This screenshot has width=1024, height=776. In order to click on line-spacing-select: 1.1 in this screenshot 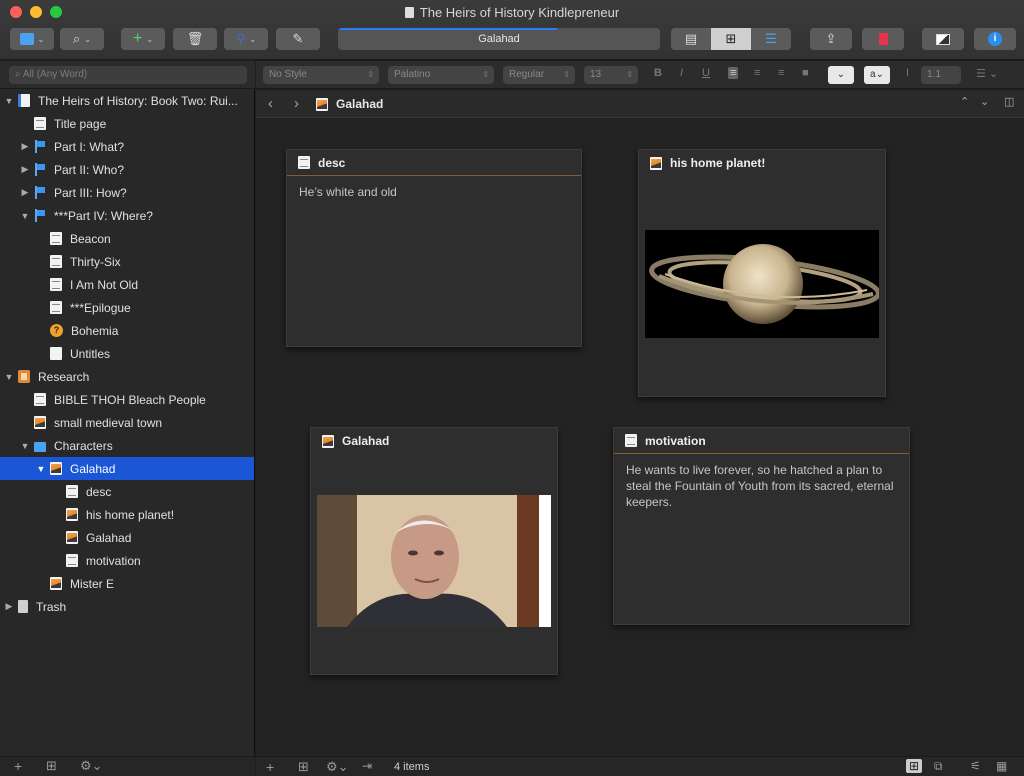, I will do `click(941, 75)`.